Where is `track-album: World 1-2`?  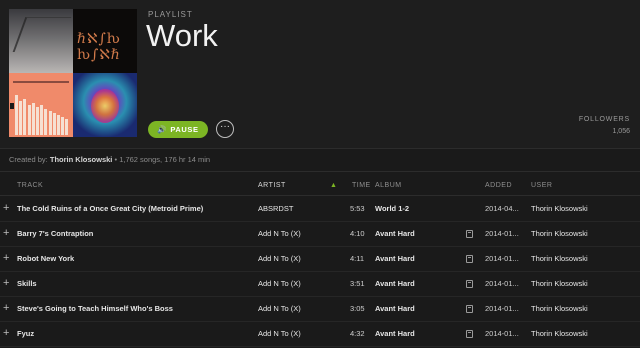
track-album: World 1-2 is located at coordinates (417, 208).